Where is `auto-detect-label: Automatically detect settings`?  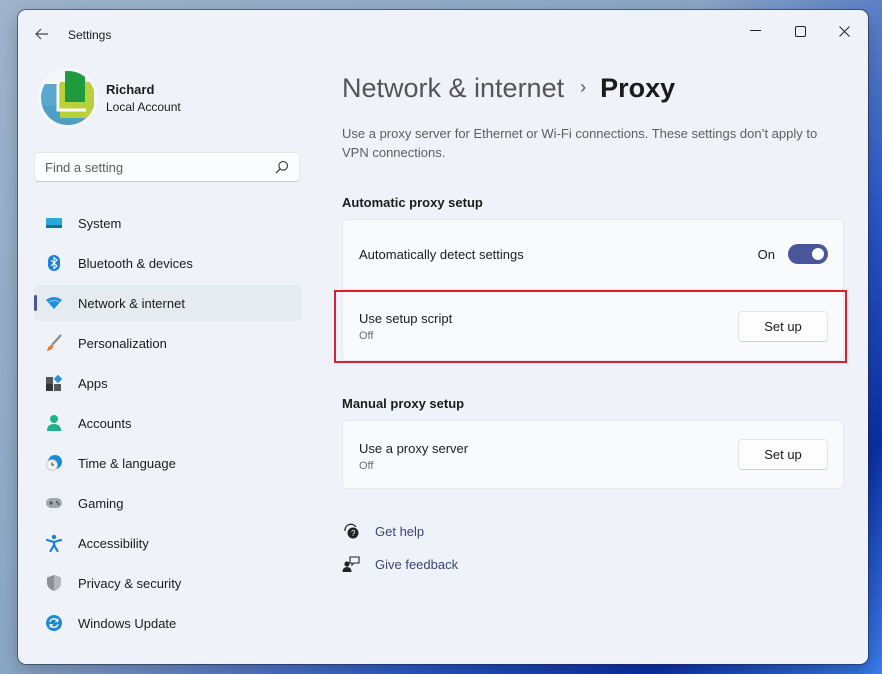
auto-detect-label: Automatically detect settings is located at coordinates (441, 254).